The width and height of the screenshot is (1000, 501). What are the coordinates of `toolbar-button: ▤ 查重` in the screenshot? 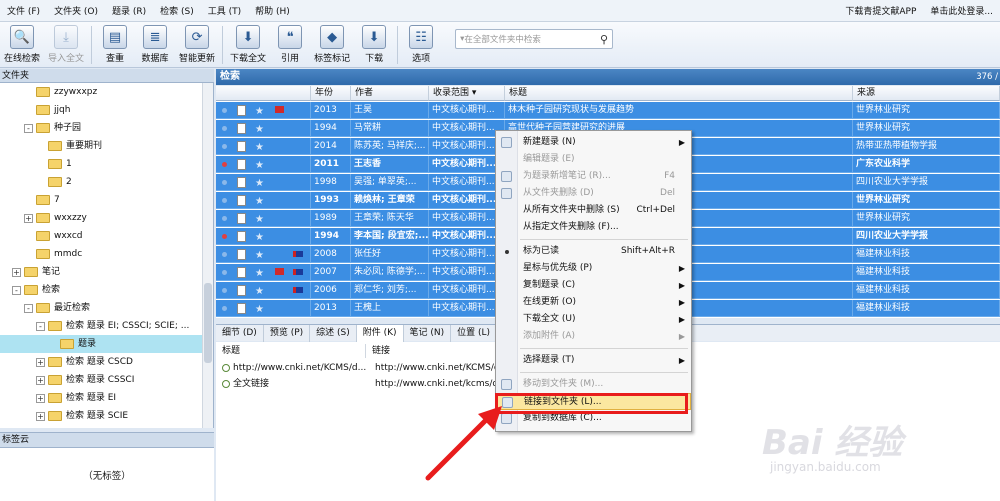 It's located at (115, 43).